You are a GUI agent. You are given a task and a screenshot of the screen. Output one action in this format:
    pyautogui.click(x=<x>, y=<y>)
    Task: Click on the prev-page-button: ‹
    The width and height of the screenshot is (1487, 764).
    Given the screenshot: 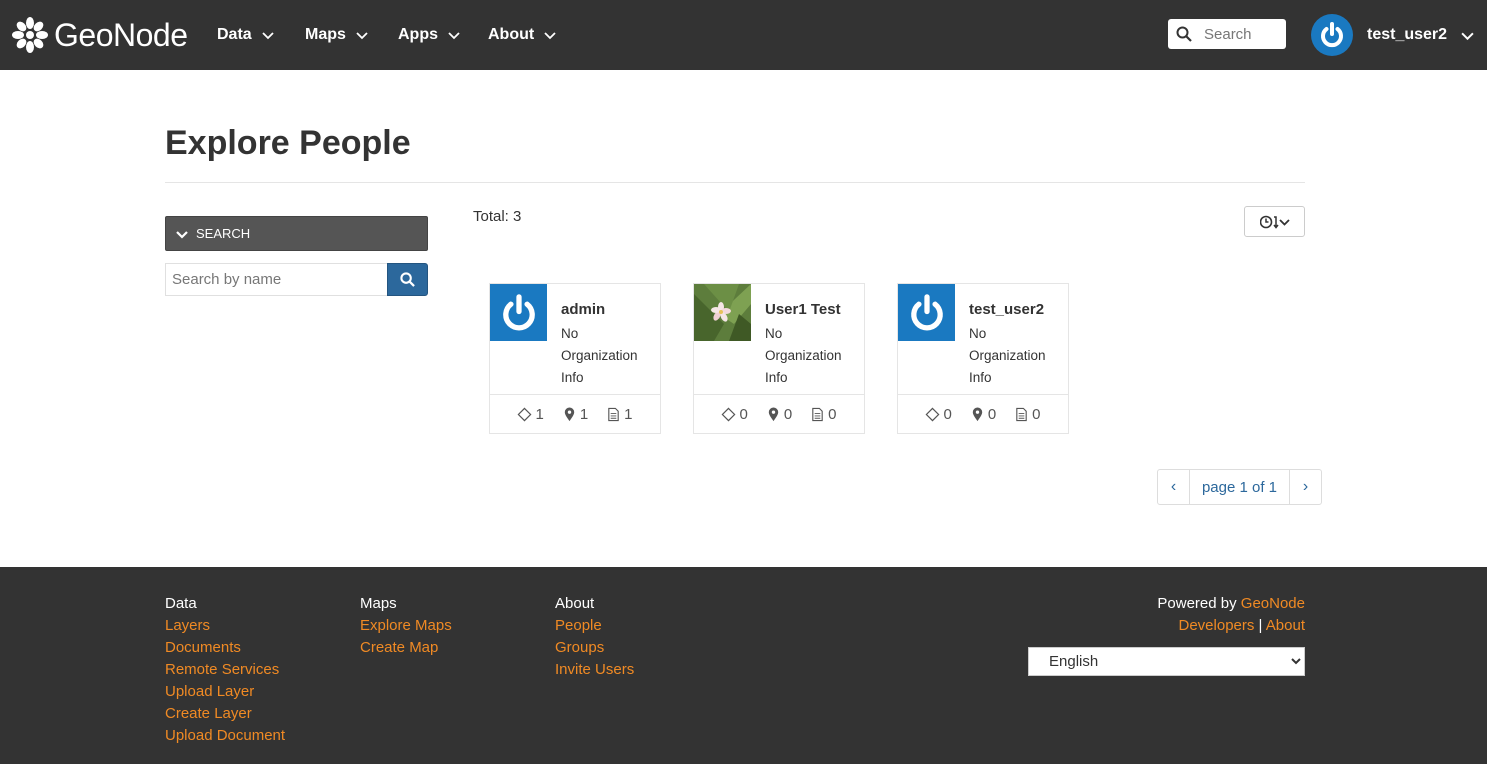 What is the action you would take?
    pyautogui.click(x=1173, y=487)
    